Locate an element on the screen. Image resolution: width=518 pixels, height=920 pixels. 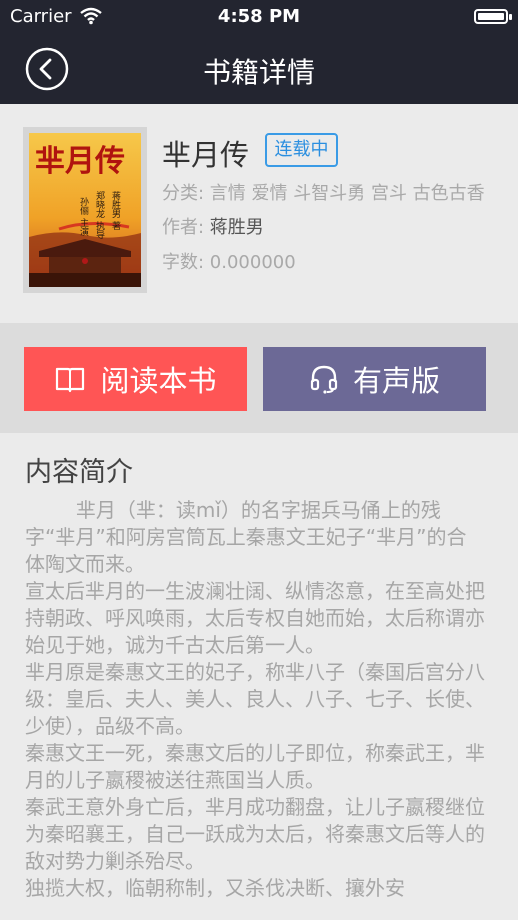
cover-cast-line-1: 郑晓龙 执导 is located at coordinates (99, 214).